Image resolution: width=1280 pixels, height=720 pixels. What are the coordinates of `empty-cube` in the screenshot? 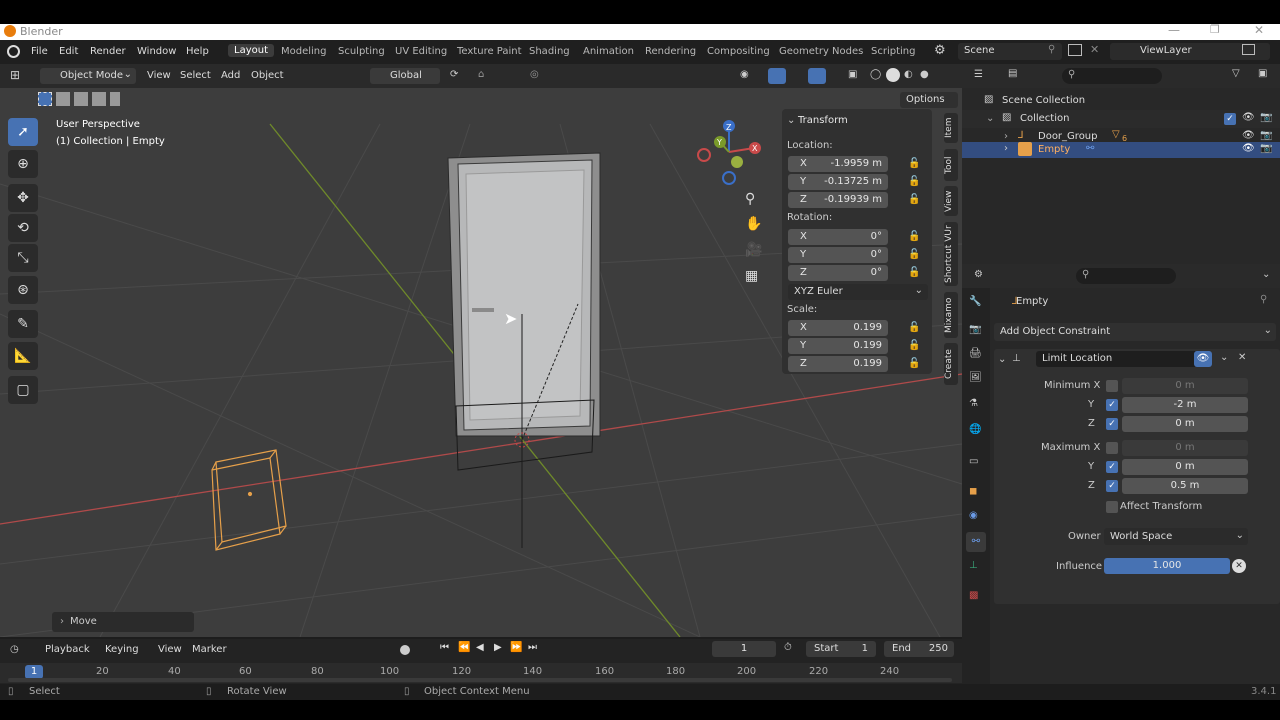 It's located at (249, 500).